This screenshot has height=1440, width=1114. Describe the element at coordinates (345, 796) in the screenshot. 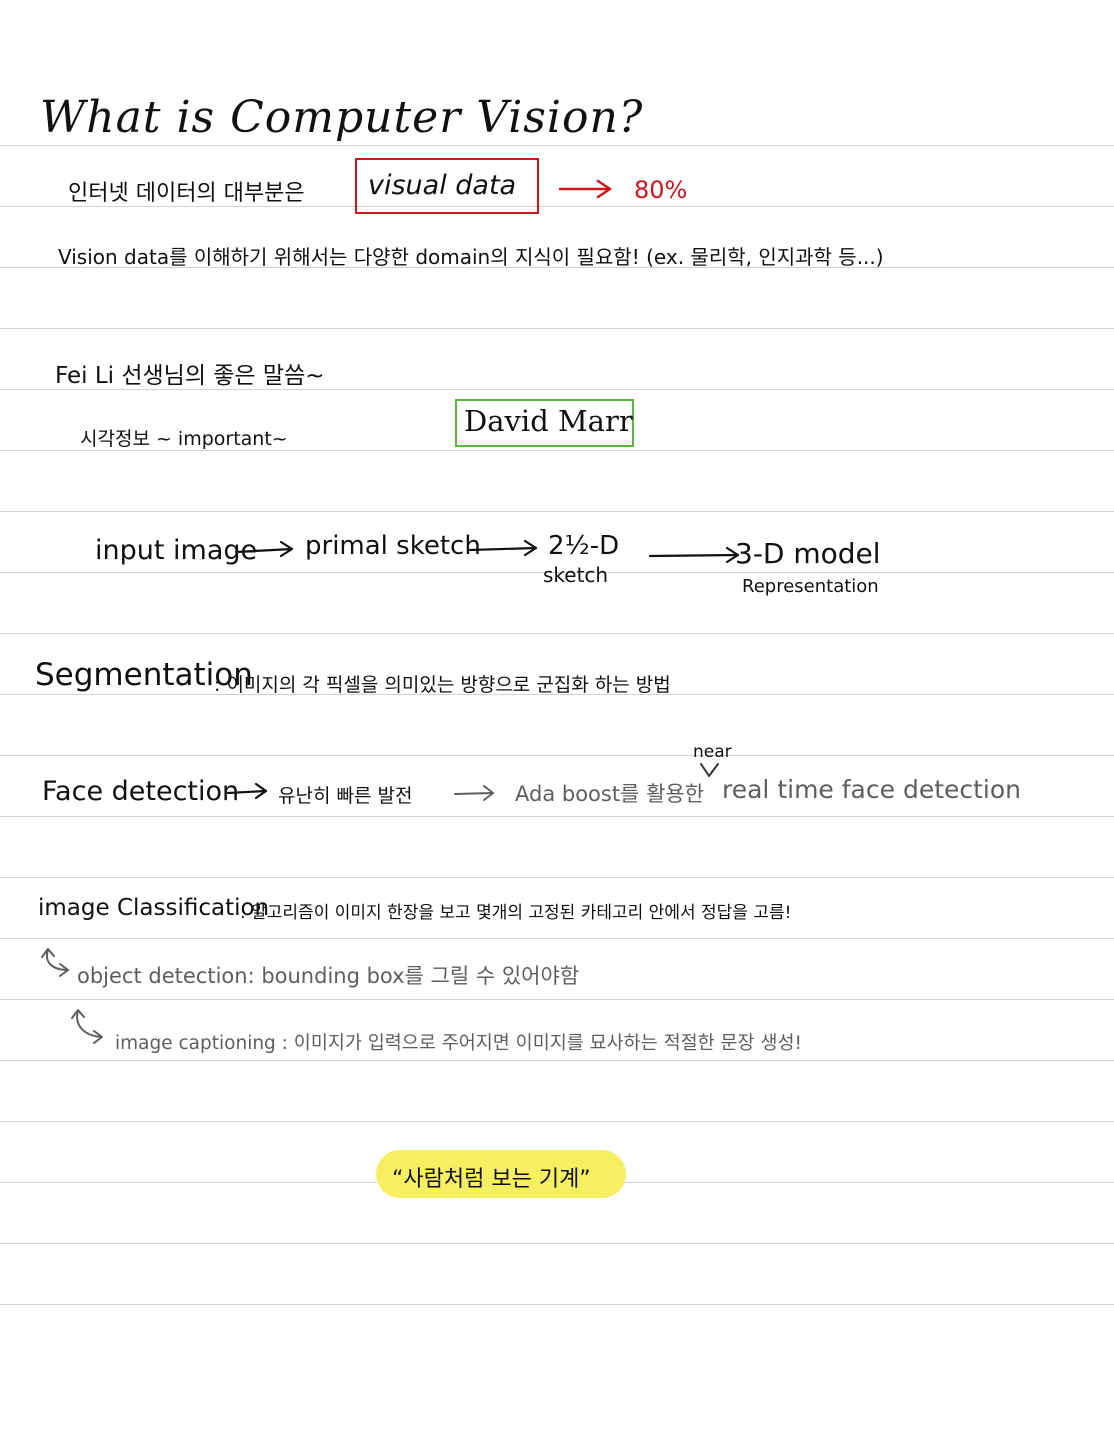

I see `face-detection-desc: 유난히 빠른 발전` at that location.